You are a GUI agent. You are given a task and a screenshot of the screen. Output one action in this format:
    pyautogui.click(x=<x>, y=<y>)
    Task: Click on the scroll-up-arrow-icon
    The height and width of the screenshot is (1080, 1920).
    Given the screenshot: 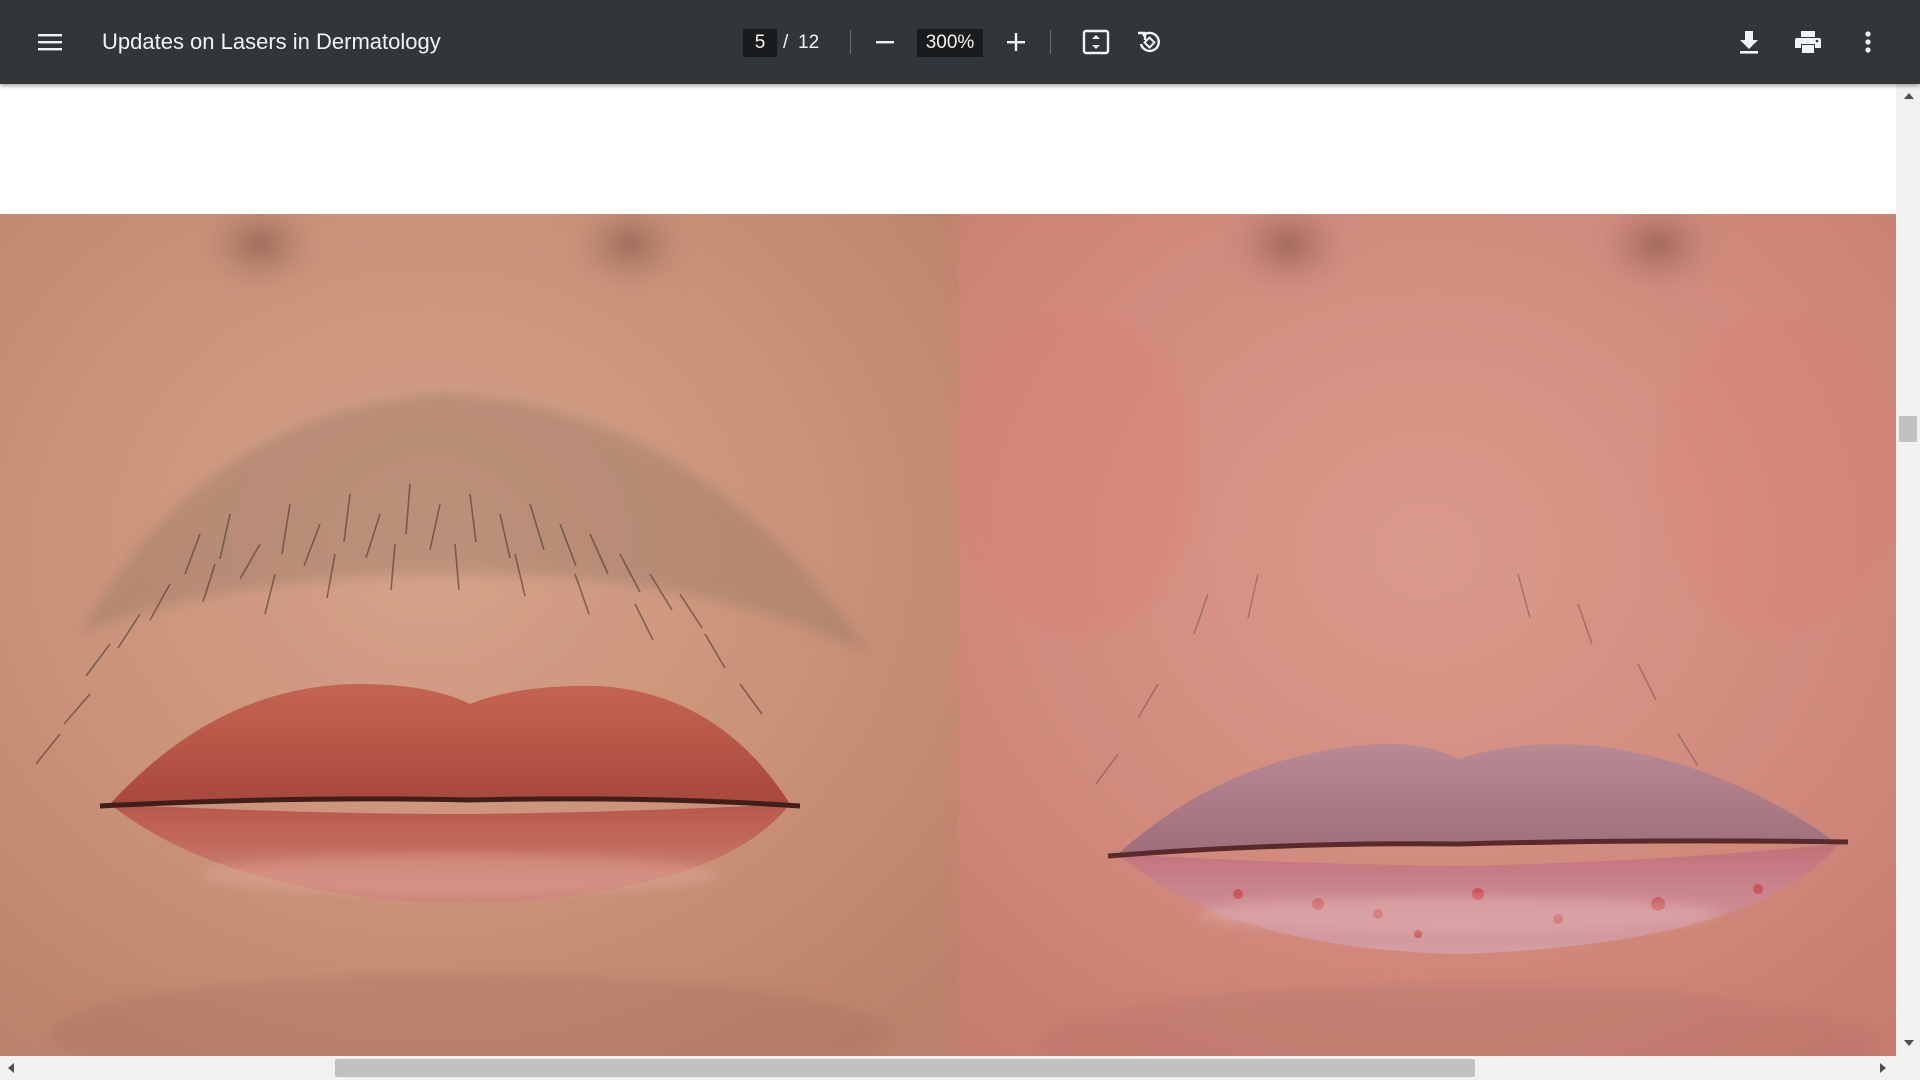 What is the action you would take?
    pyautogui.click(x=1909, y=96)
    